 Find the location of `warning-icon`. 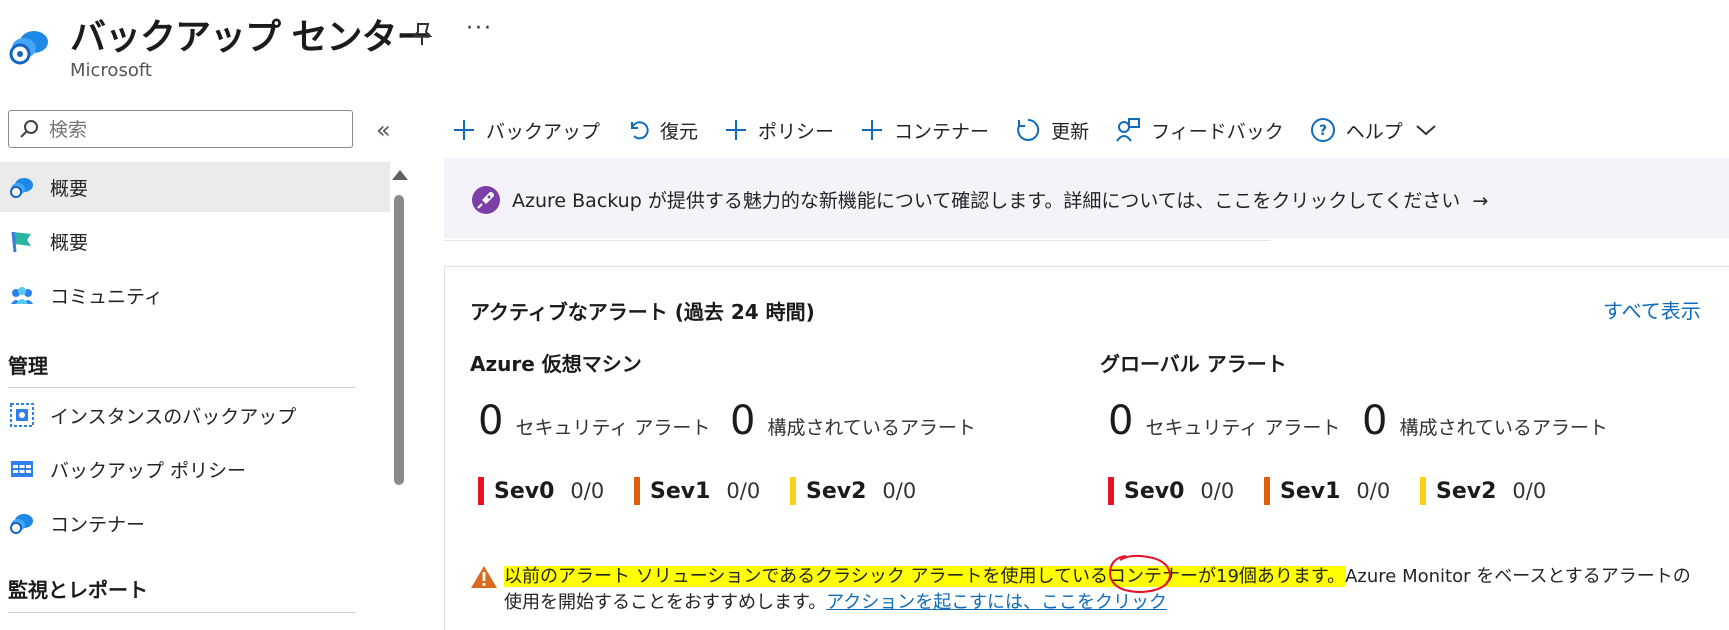

warning-icon is located at coordinates (484, 579).